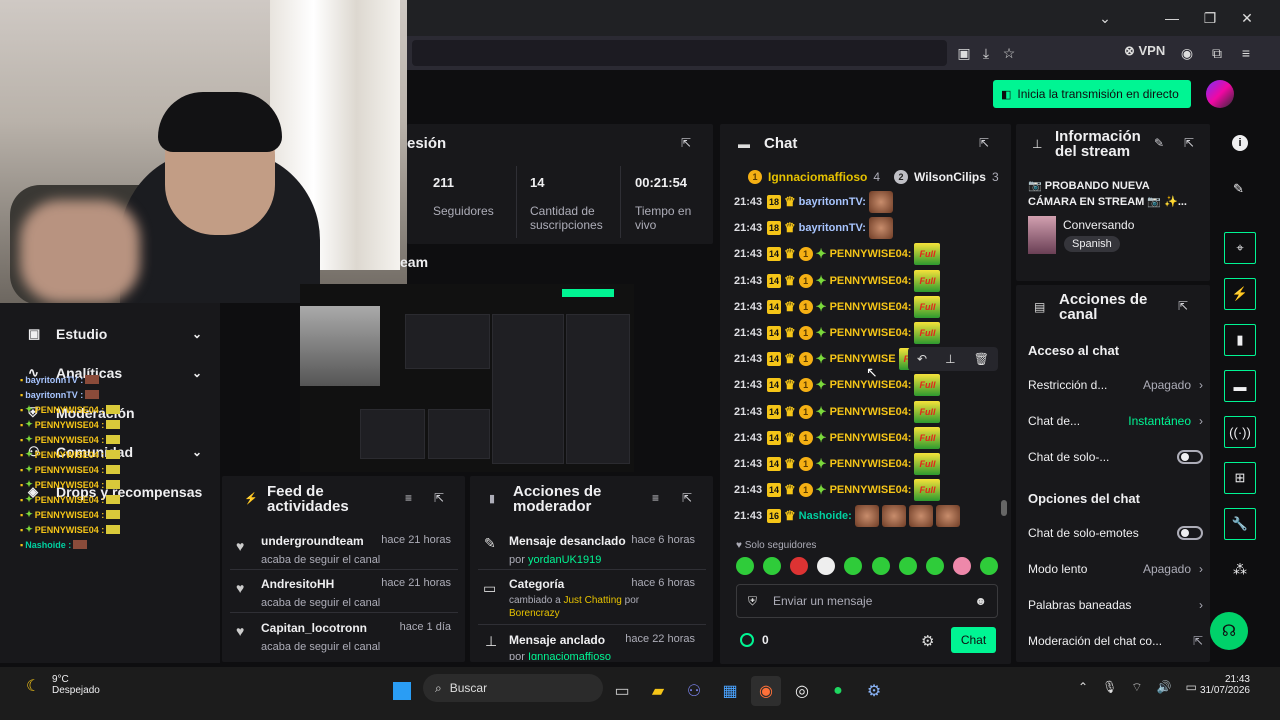 The image size is (1280, 720). I want to click on shield-icon: ⛨, so click(752, 601).